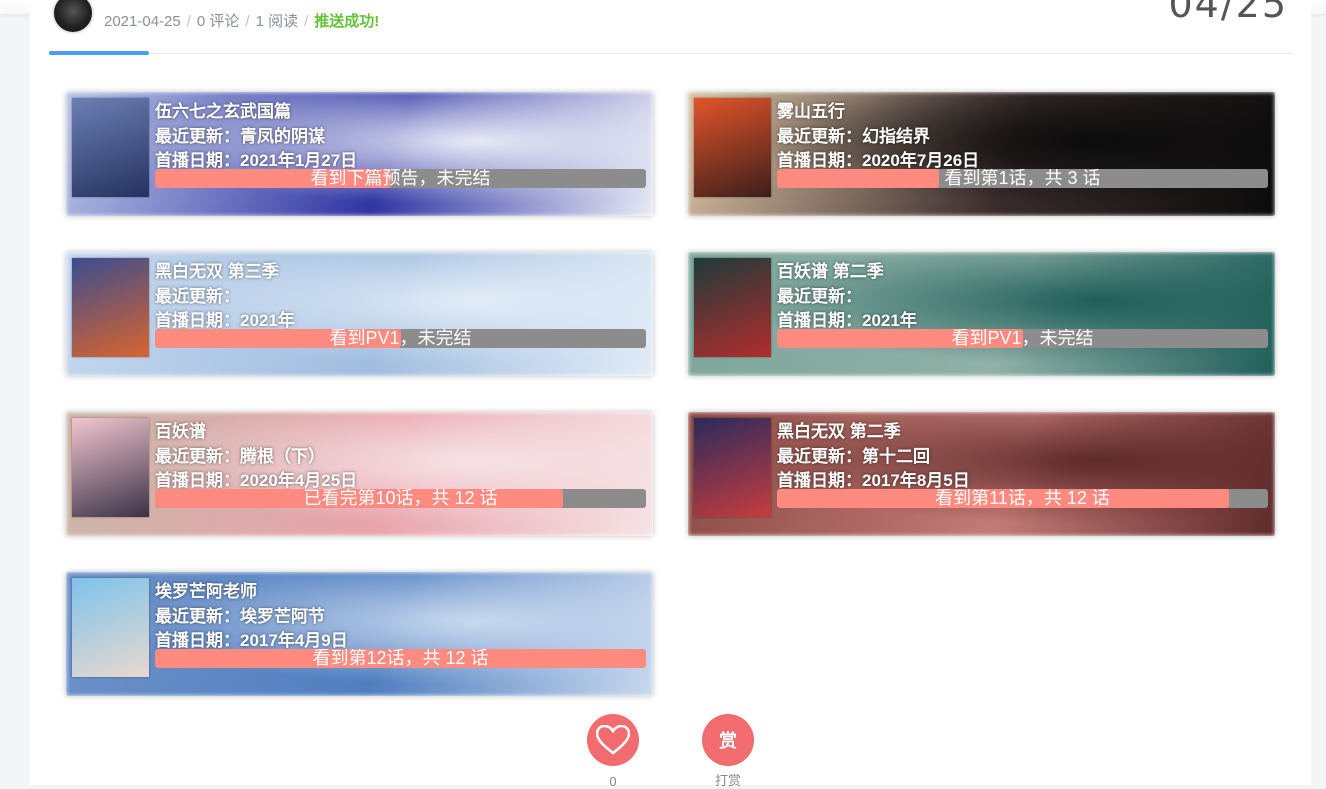 This screenshot has width=1326, height=789. What do you see at coordinates (981, 154) in the screenshot?
I see `bangumi-card: 雾山五行 最近更新：幻指结界 首播日期：2020年7月26日 看到第1话，共 3 话` at bounding box center [981, 154].